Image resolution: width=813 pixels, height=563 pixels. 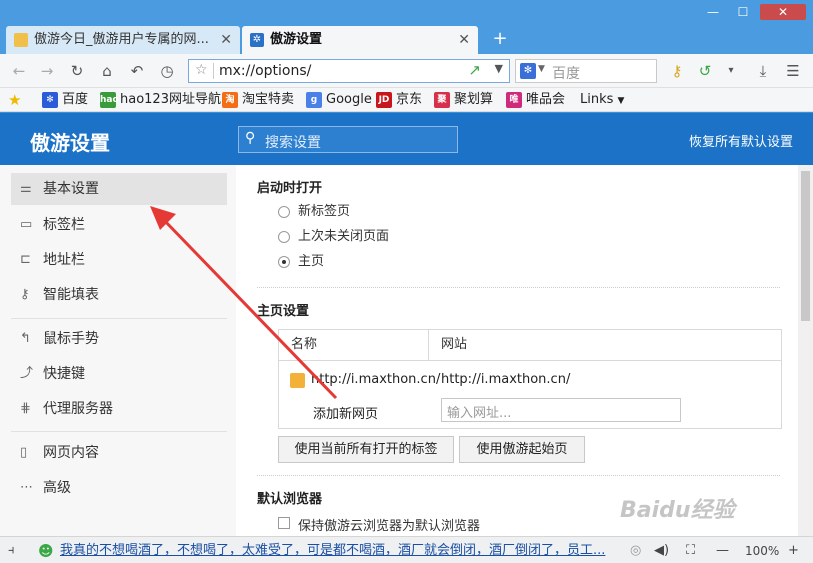 What do you see at coordinates (722, 551) in the screenshot?
I see `zoom-out-icon: —` at bounding box center [722, 551].